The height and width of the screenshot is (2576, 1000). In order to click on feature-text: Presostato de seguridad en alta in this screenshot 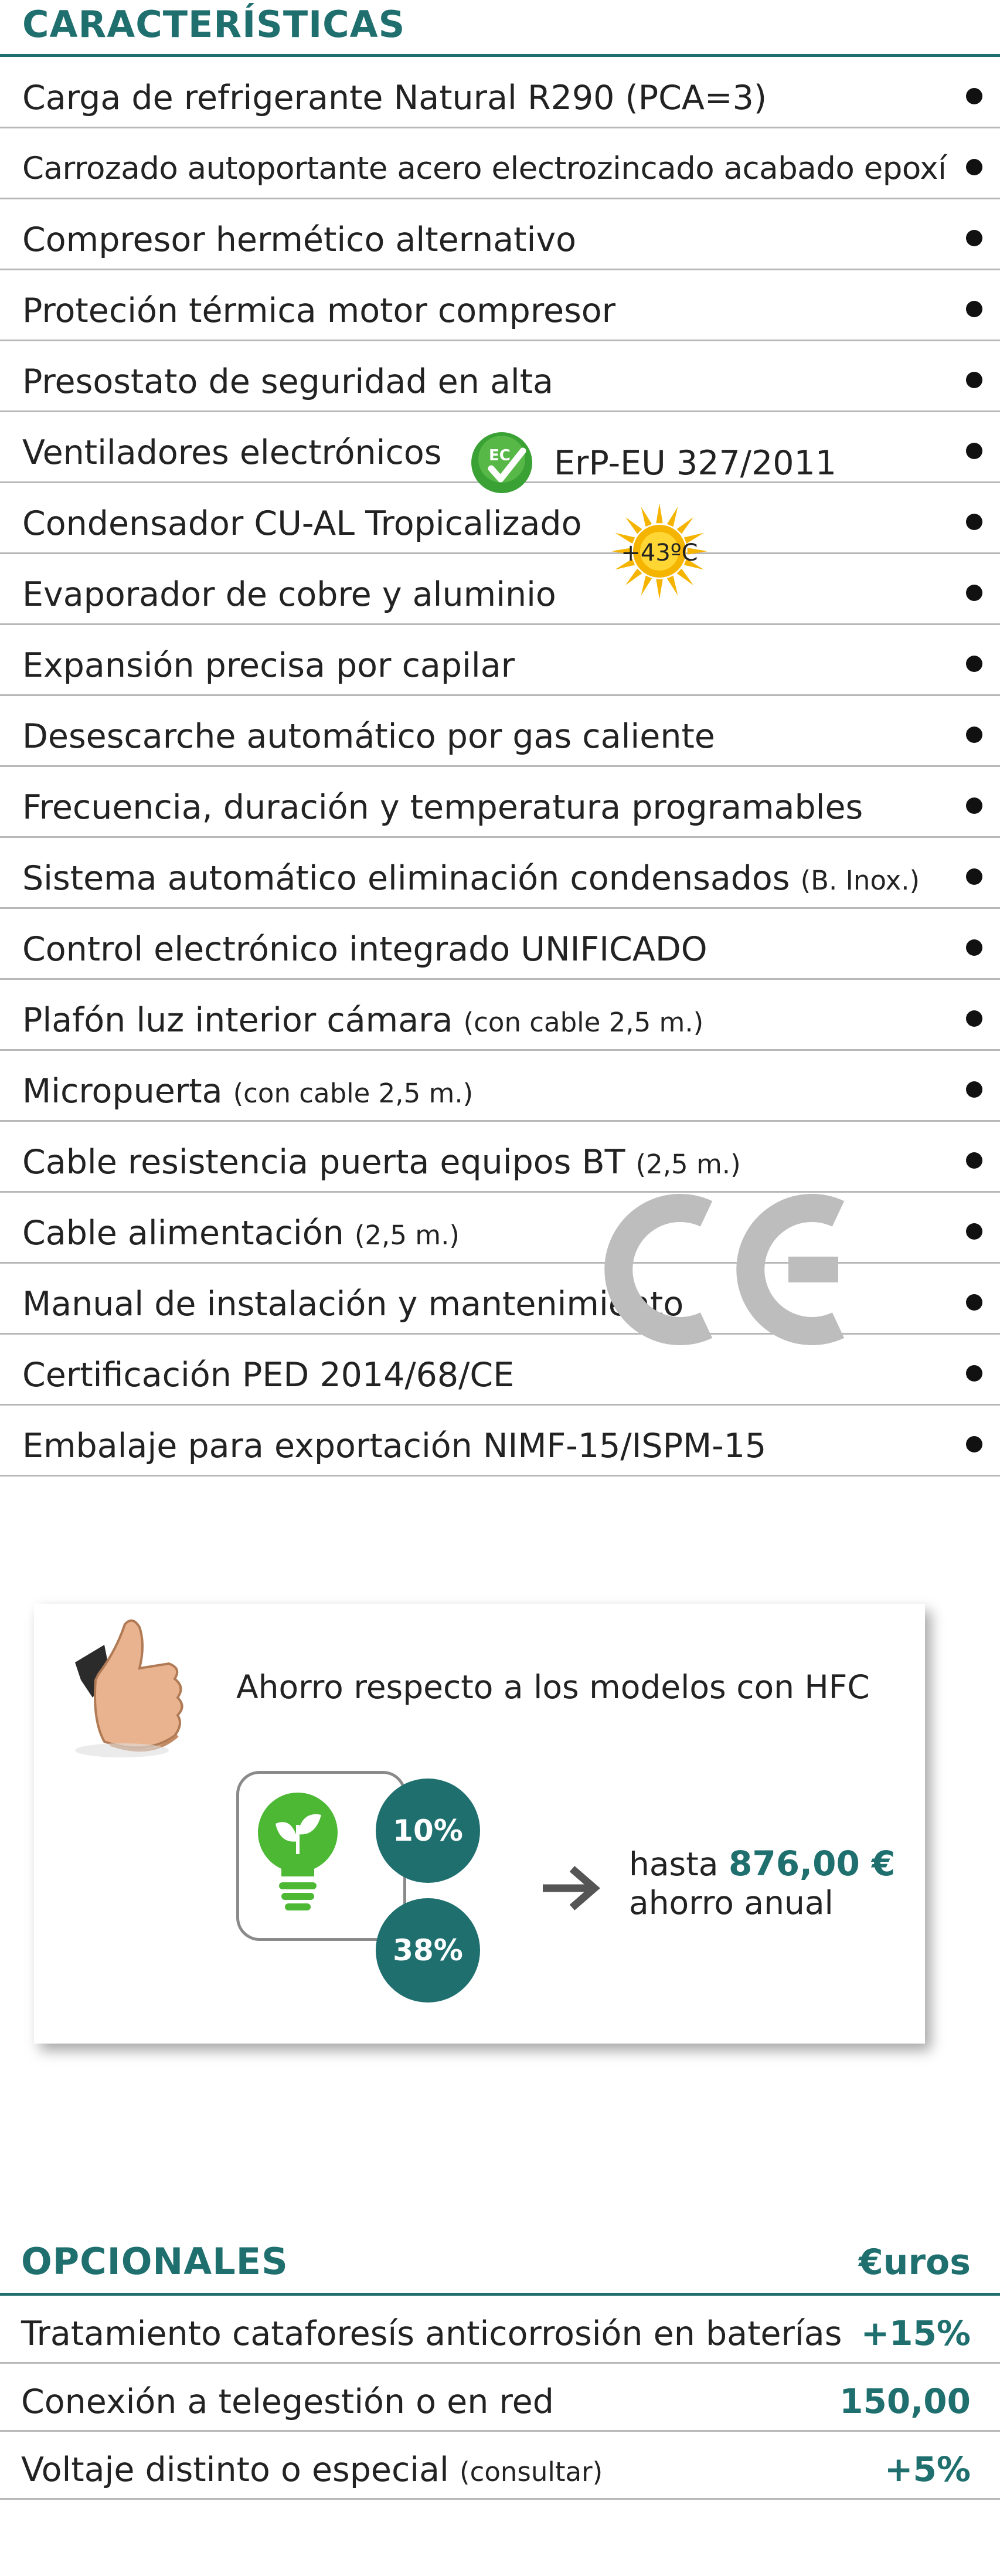, I will do `click(287, 381)`.